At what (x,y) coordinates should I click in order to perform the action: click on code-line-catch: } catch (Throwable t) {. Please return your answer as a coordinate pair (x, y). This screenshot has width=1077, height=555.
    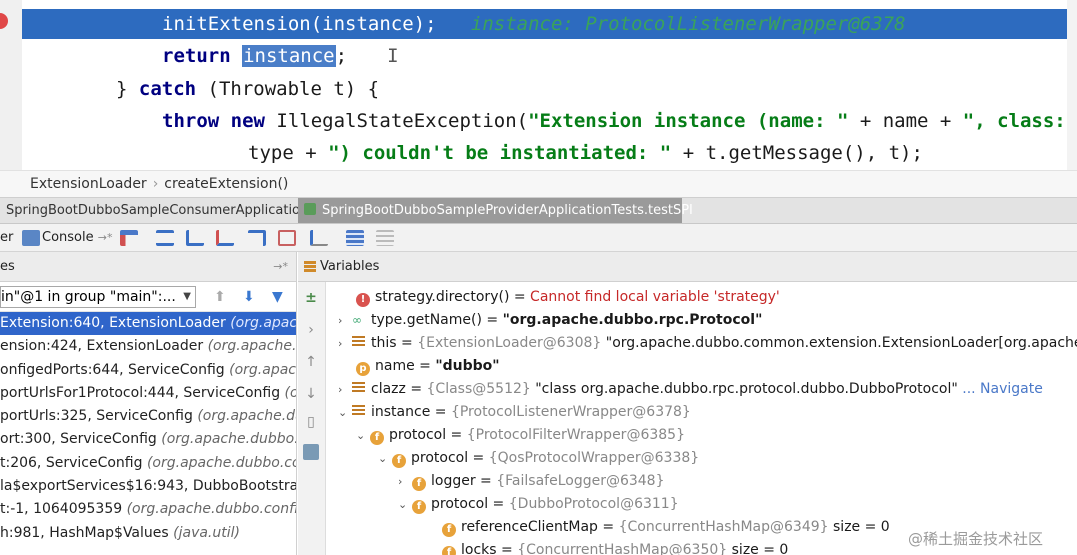
    Looking at the image, I should click on (247, 89).